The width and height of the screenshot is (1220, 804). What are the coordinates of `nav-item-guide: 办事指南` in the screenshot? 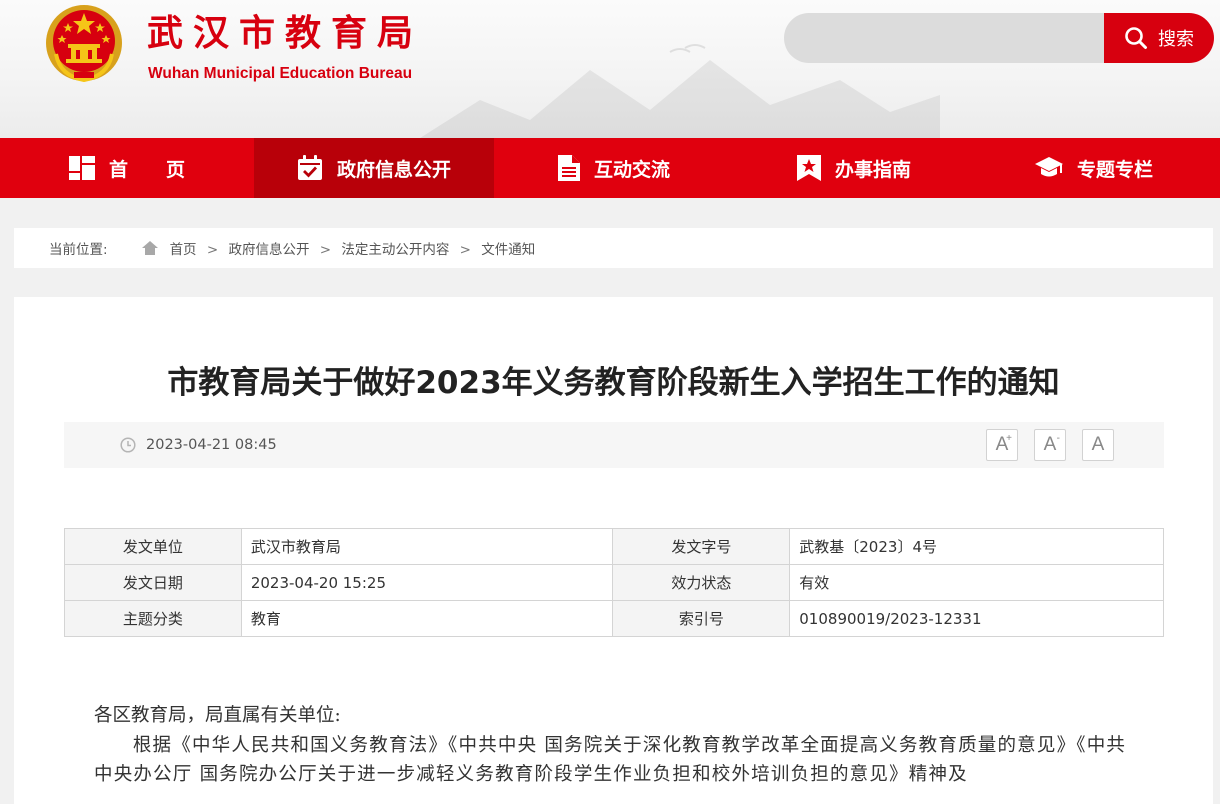 It's located at (854, 168).